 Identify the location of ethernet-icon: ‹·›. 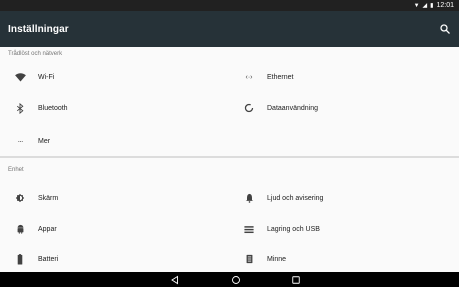
(249, 77).